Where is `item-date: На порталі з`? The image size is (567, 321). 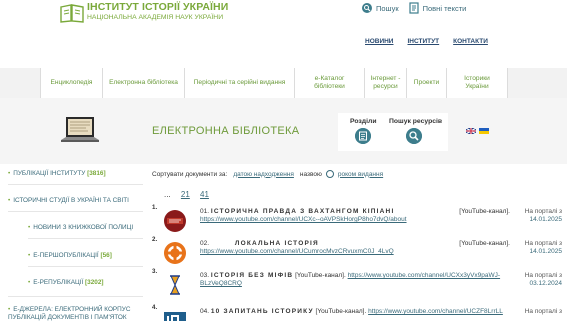
item-date: На порталі з is located at coordinates (537, 312).